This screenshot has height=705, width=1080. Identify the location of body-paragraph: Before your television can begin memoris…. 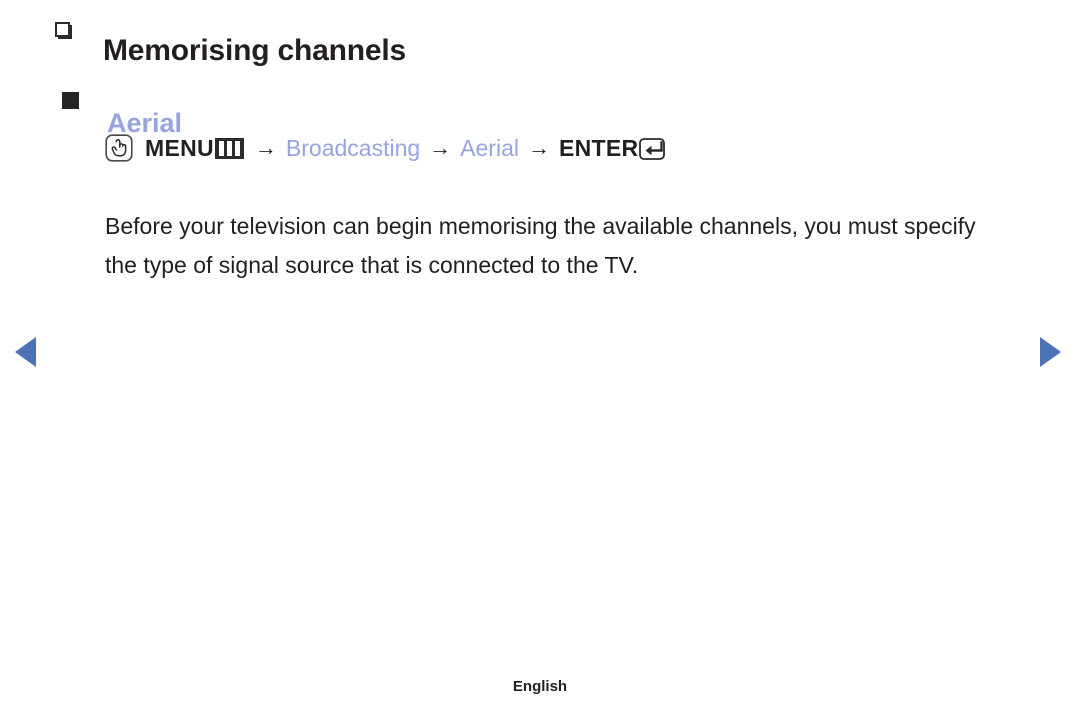
(540, 245).